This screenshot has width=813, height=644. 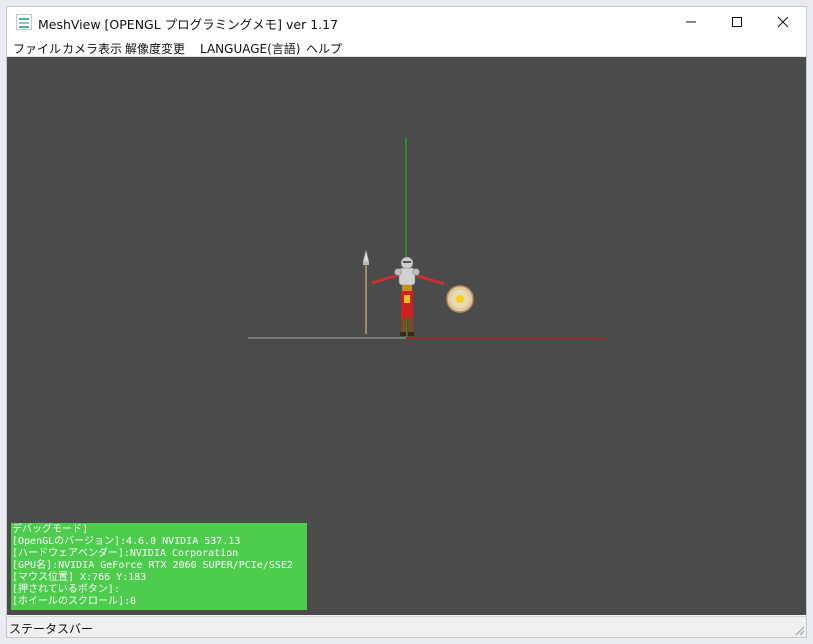 I want to click on close-button, so click(x=783, y=22).